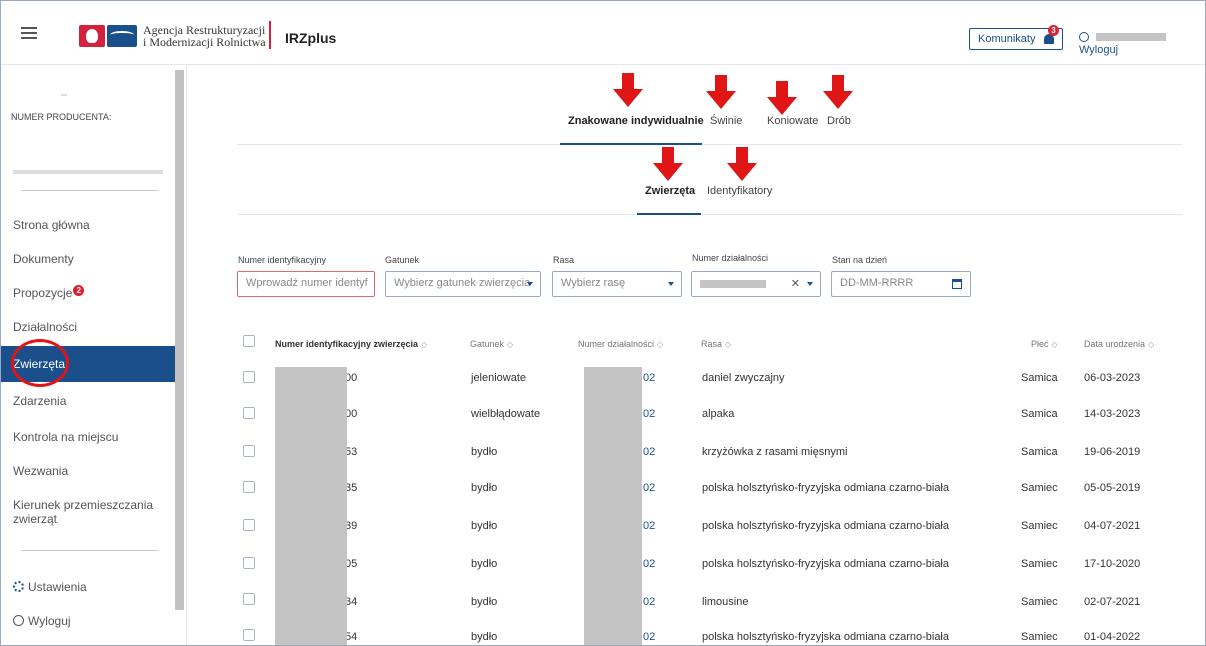 This screenshot has height=646, width=1206. Describe the element at coordinates (57, 587) in the screenshot. I see `sidebar-item-label: Ustawienia` at that location.